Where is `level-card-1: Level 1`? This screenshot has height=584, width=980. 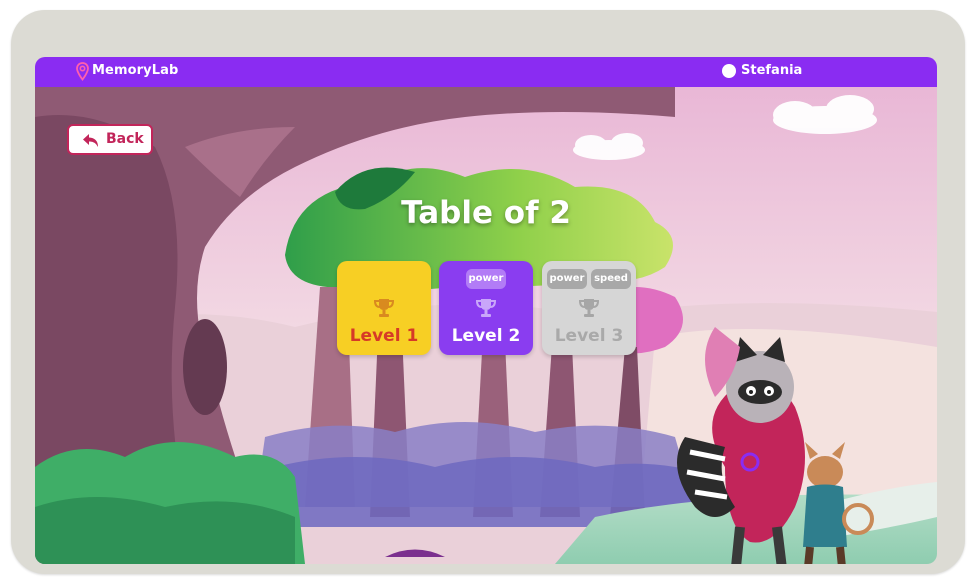
level-card-1: Level 1 is located at coordinates (384, 308).